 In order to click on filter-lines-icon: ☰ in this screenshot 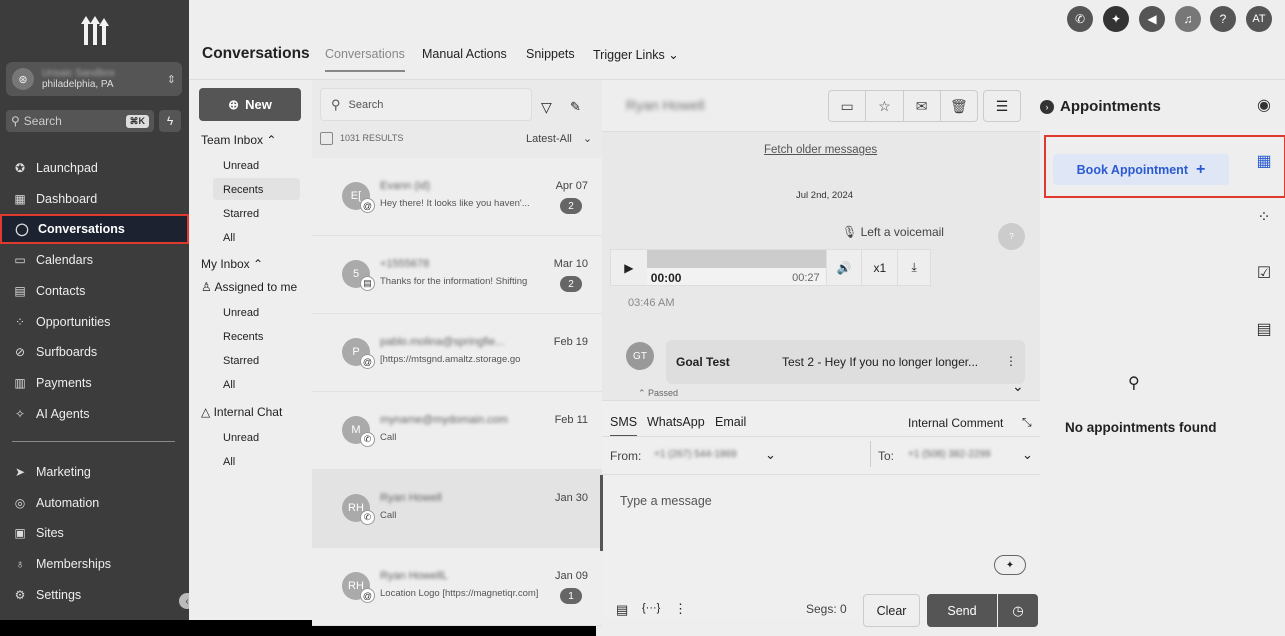, I will do `click(1002, 106)`.